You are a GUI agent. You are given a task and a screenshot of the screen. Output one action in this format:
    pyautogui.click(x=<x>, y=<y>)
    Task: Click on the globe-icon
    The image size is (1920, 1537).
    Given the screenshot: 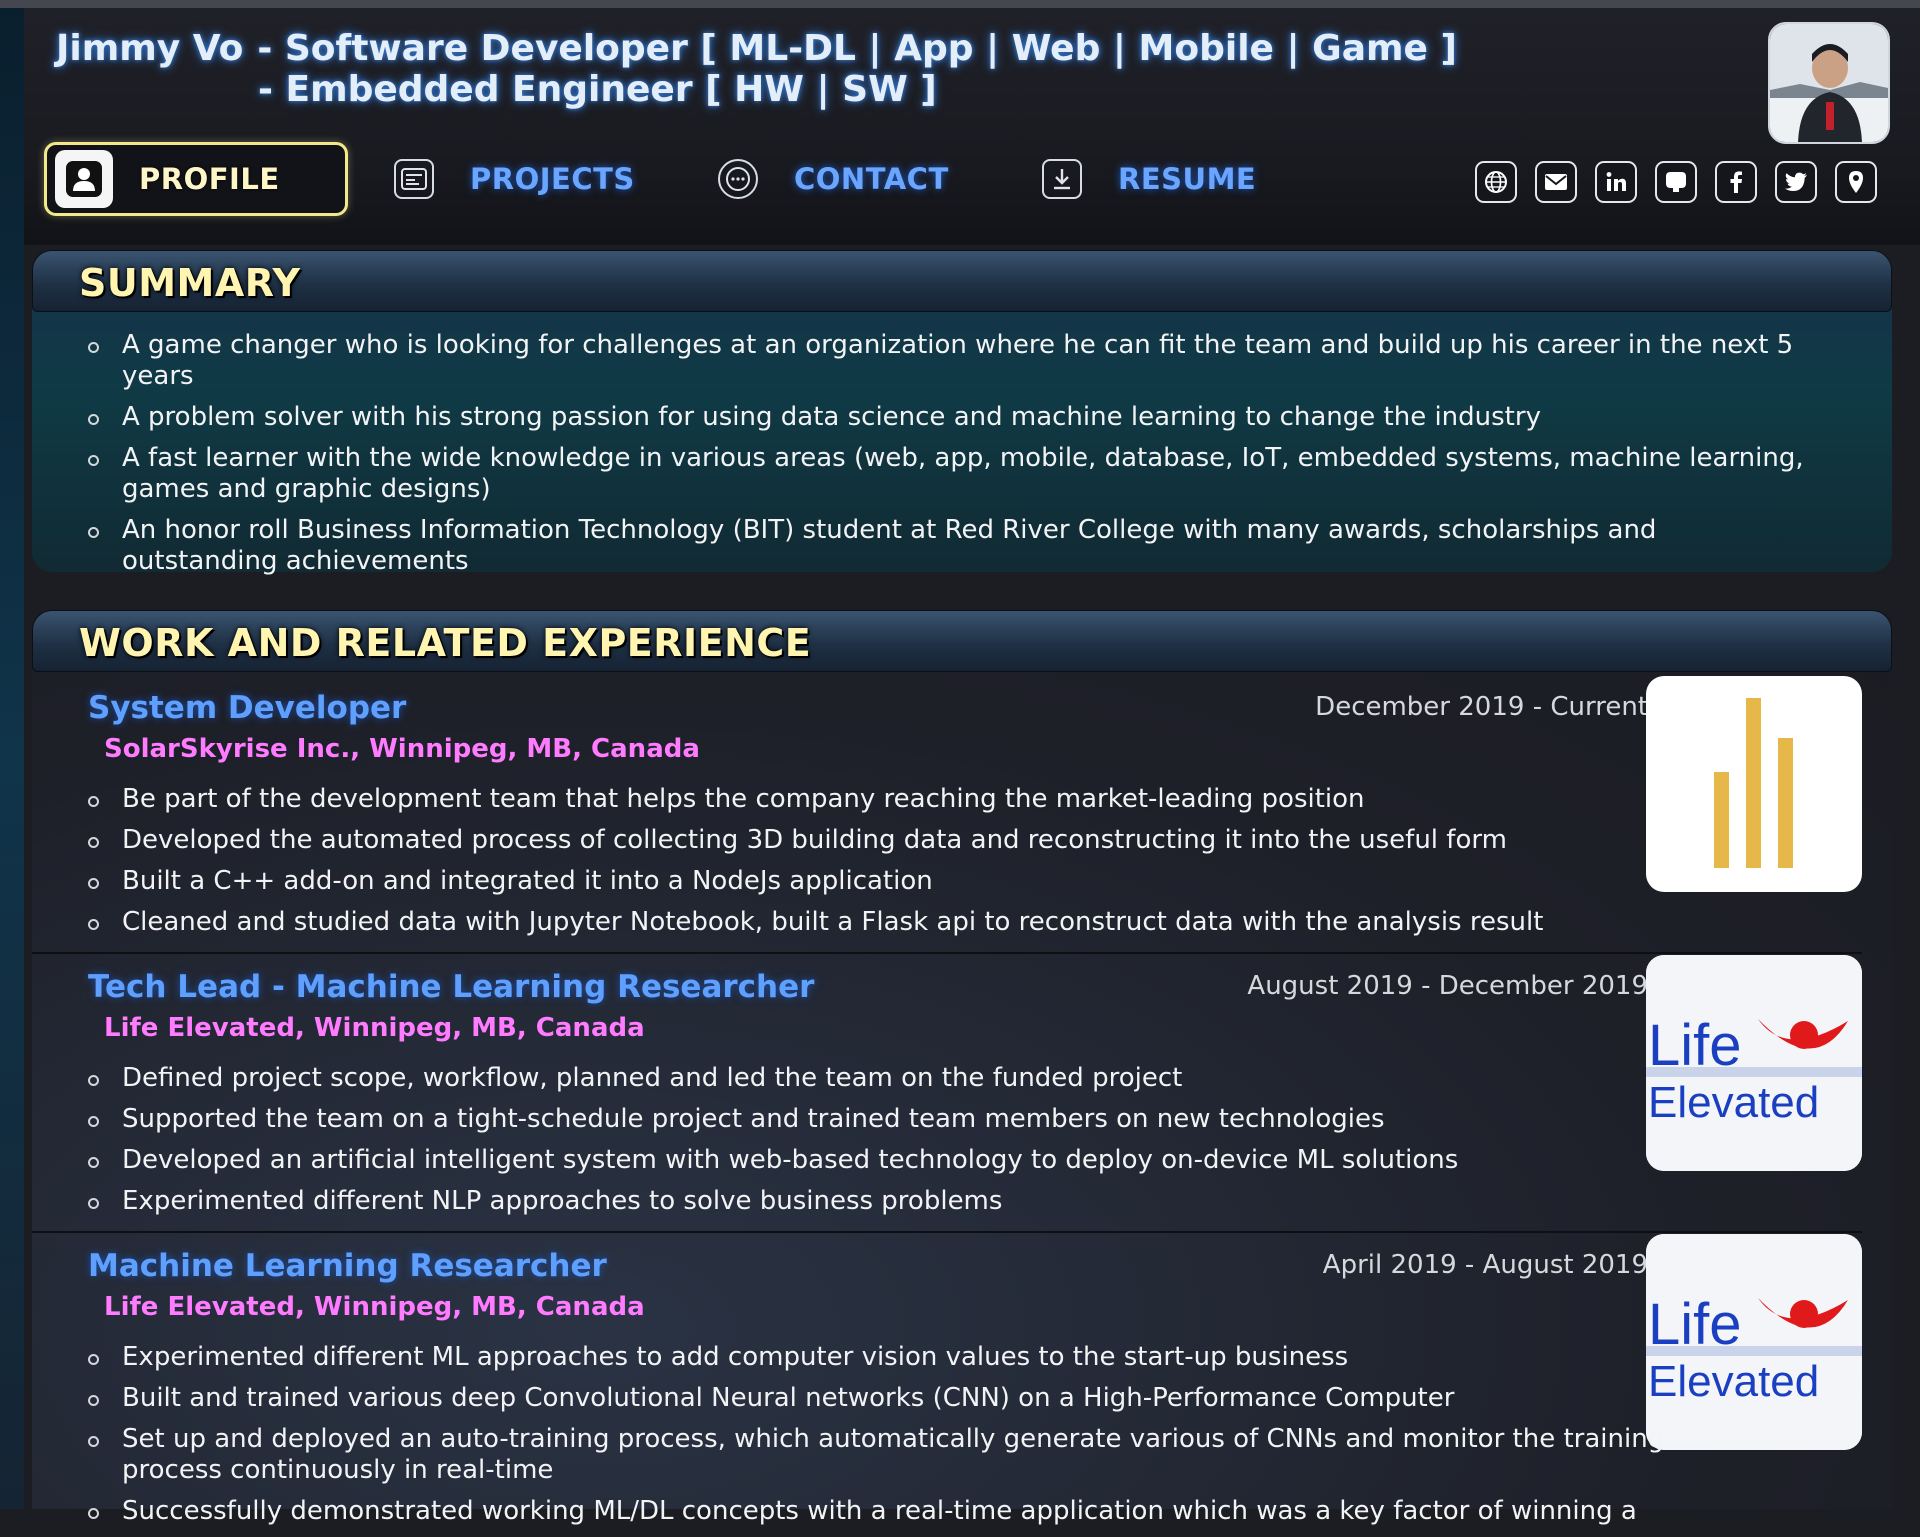 What is the action you would take?
    pyautogui.click(x=1496, y=182)
    